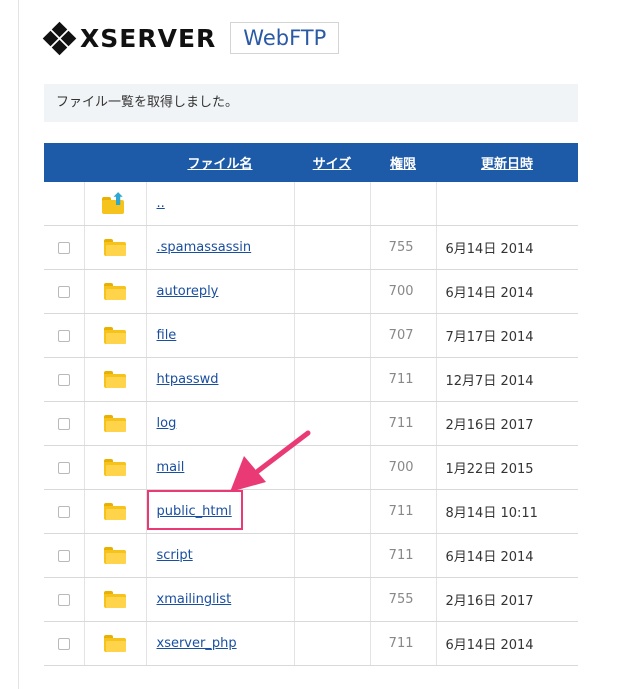 Image resolution: width=620 pixels, height=689 pixels. I want to click on table-row: log 711 2月16日 2017, so click(311, 423).